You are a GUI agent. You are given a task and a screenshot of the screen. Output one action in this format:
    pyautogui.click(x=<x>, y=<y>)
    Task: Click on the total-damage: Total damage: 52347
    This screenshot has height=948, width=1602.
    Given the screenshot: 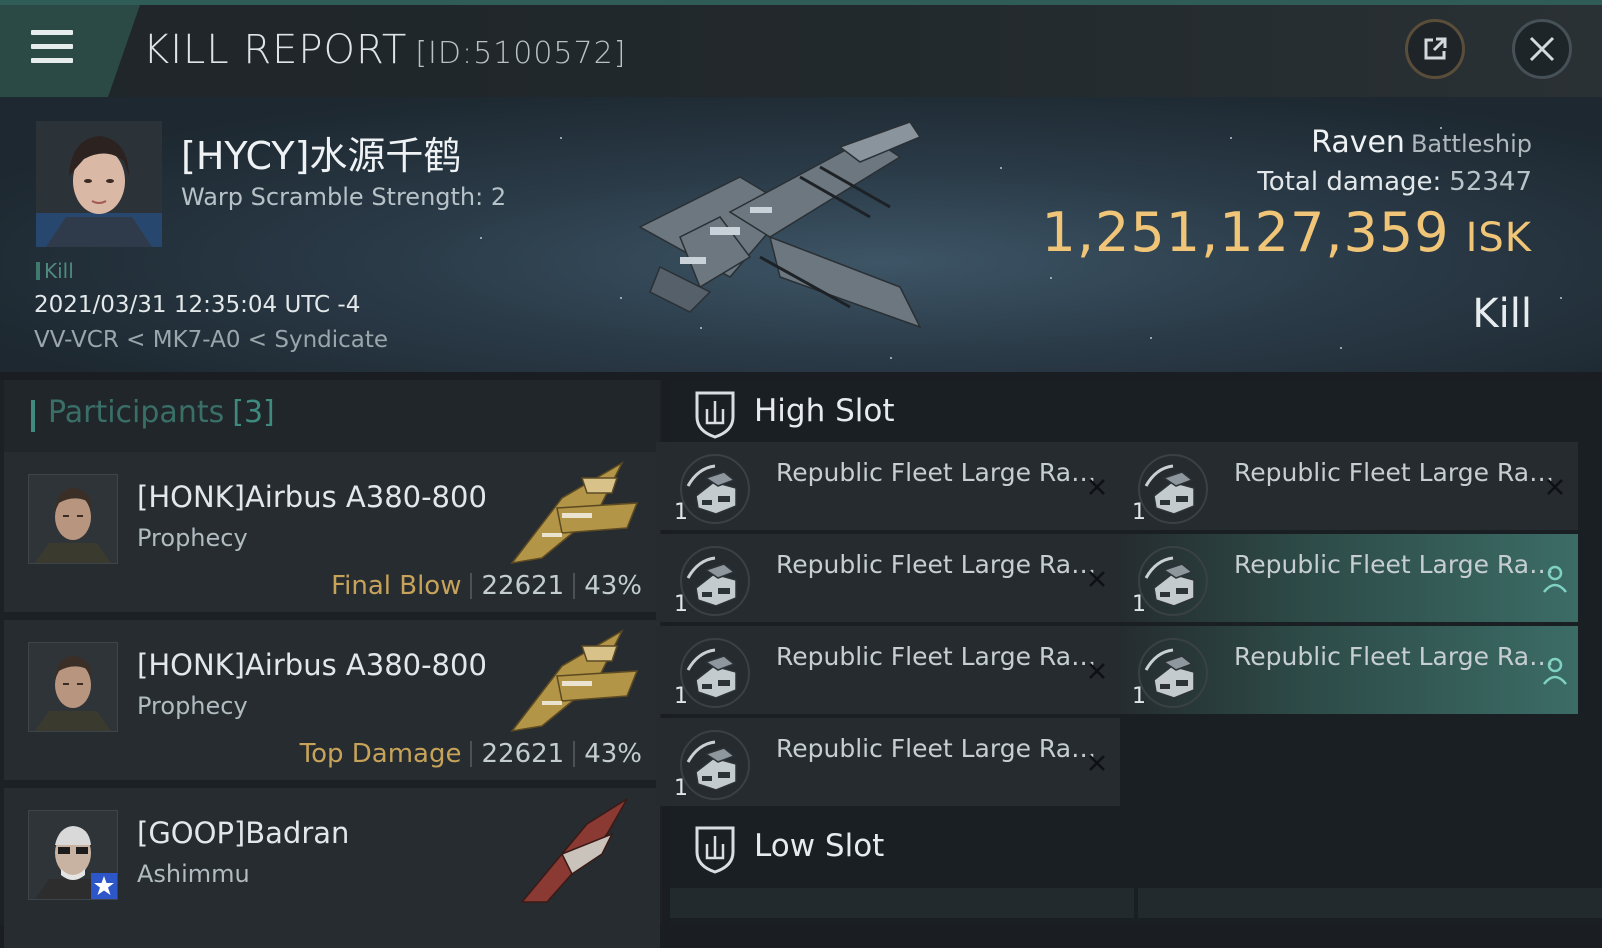 What is the action you would take?
    pyautogui.click(x=1394, y=182)
    